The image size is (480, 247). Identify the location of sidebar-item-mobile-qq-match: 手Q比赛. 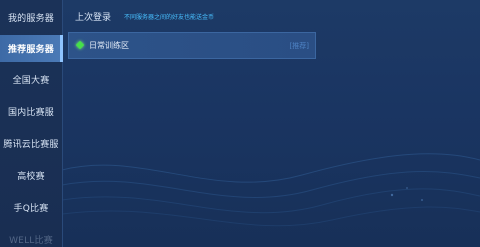
(31, 207).